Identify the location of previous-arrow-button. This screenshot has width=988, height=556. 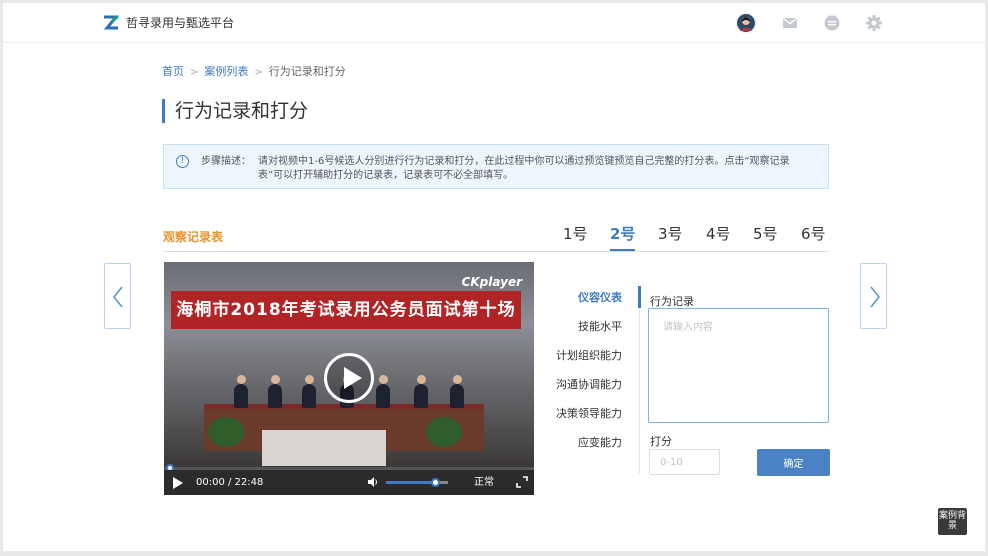
(117, 296).